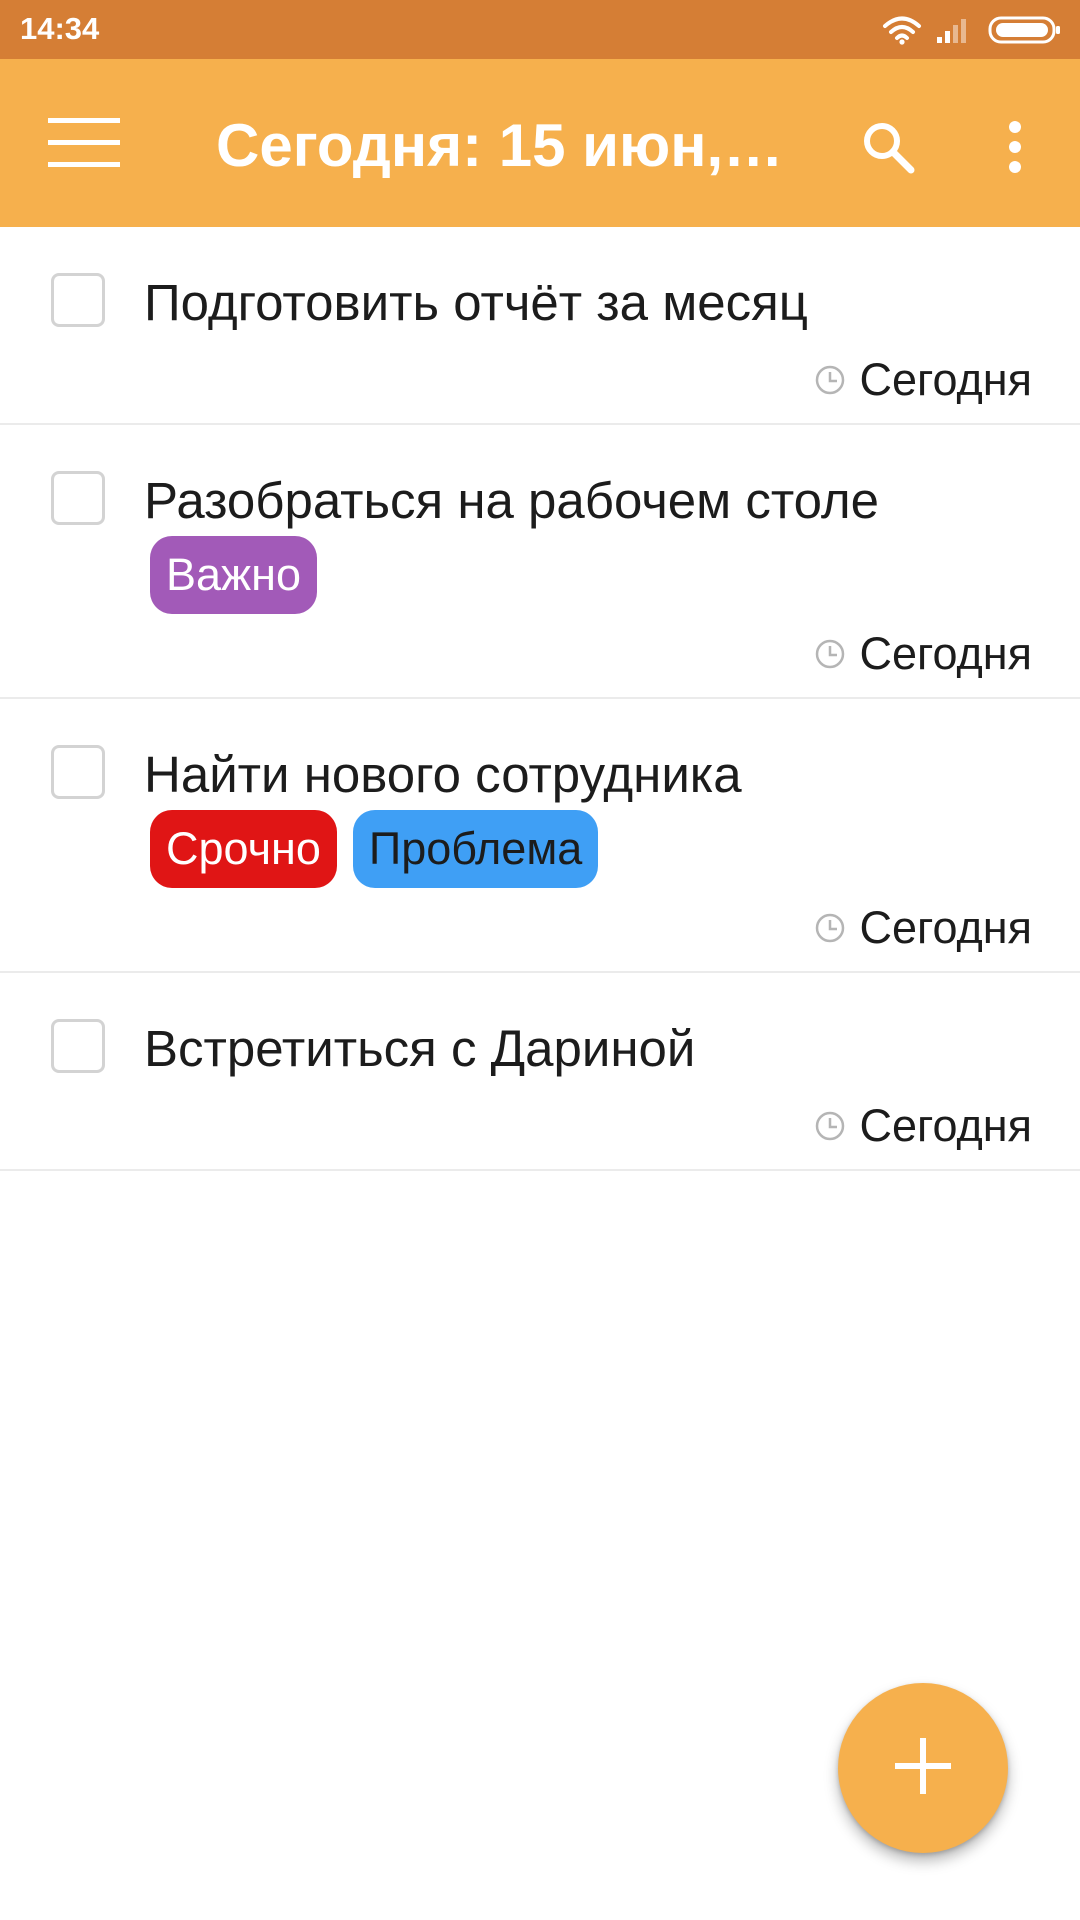 The height and width of the screenshot is (1920, 1080). I want to click on more-options-button, so click(1015, 149).